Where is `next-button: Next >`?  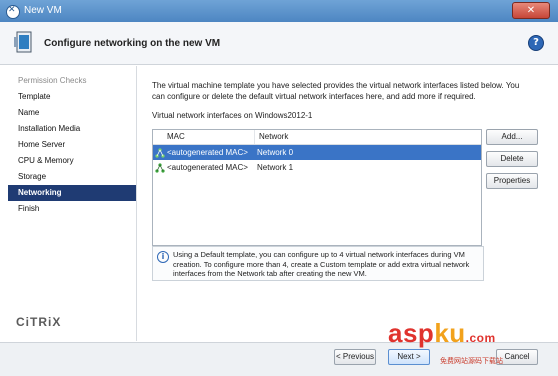
next-button: Next > is located at coordinates (409, 357).